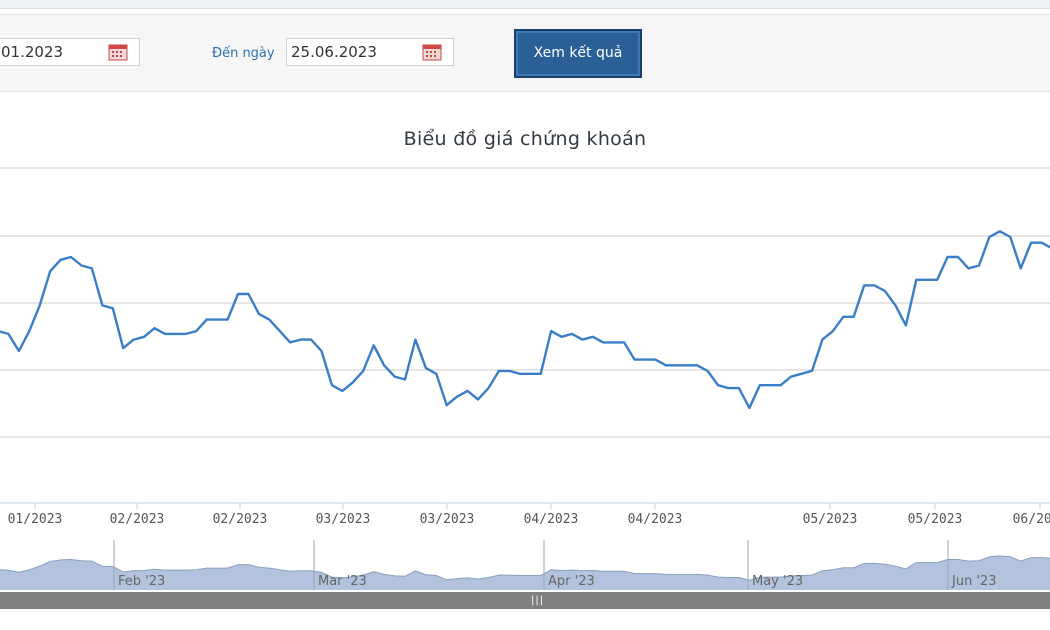 The image size is (1050, 630). I want to click on x-tick-label: 06/2023, so click(1031, 519).